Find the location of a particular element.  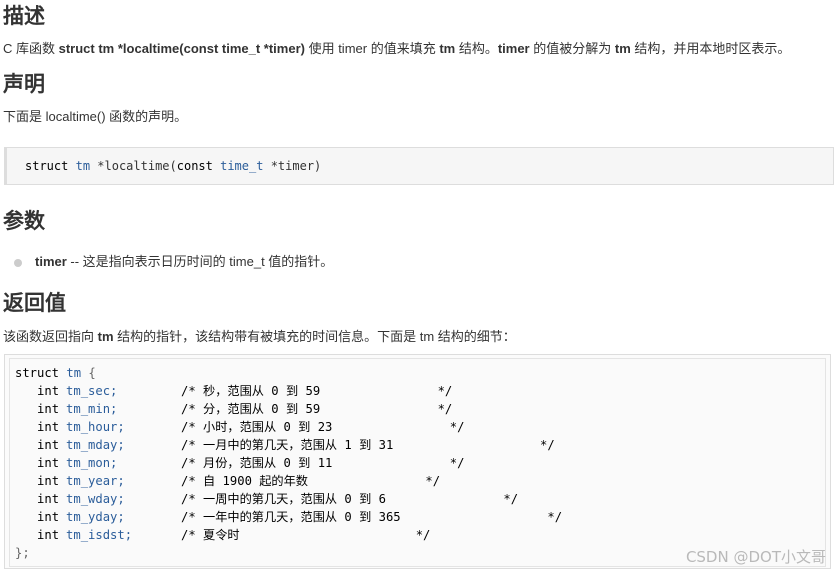

describe-tm2: tm is located at coordinates (622, 48).